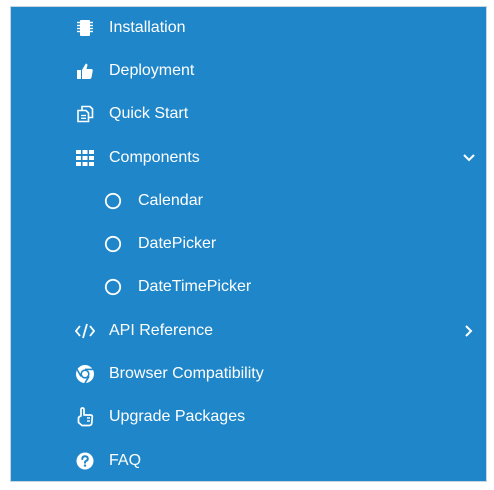 This screenshot has height=490, width=494. Describe the element at coordinates (248, 460) in the screenshot. I see `sidebar-item-faq: FAQ` at that location.